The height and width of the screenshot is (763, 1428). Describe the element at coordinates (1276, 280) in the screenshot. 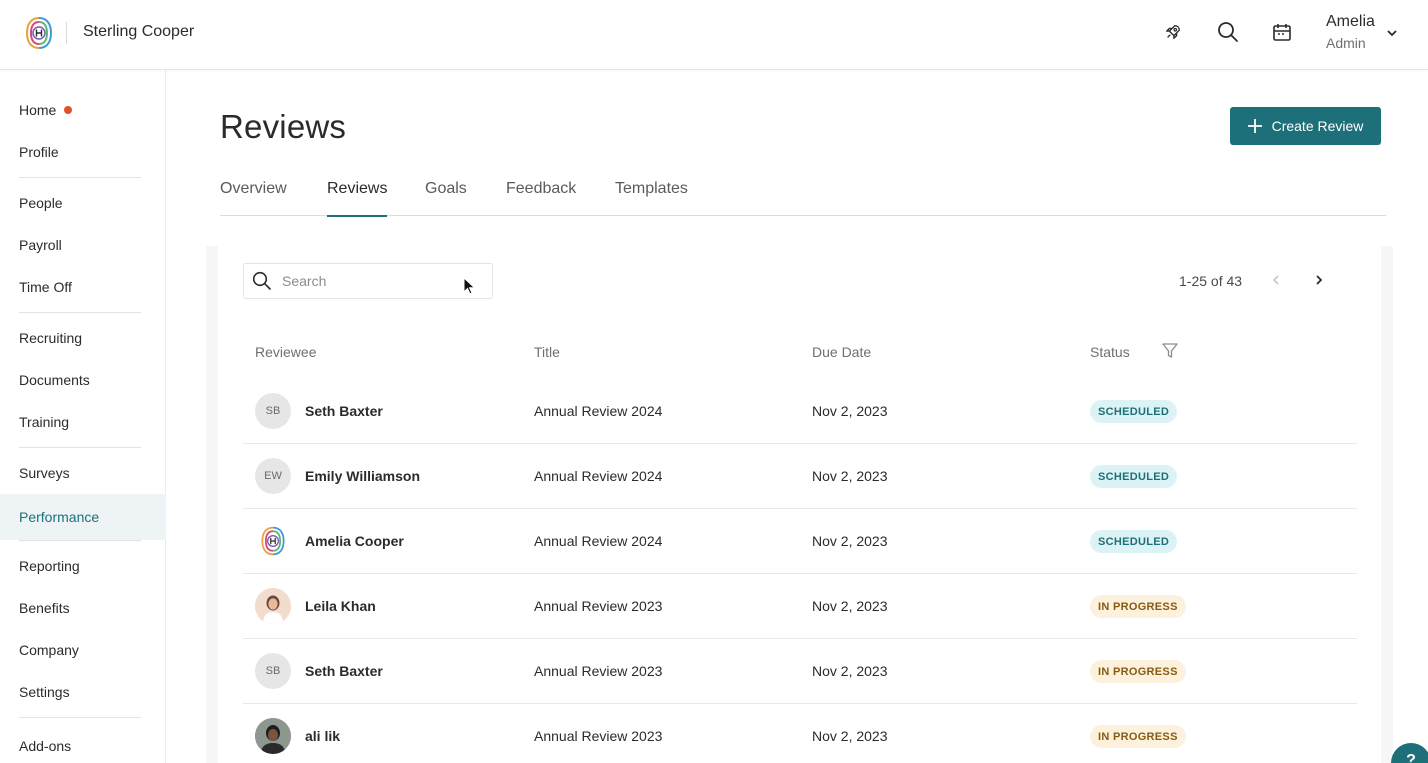

I see `chevron-left-icon` at that location.